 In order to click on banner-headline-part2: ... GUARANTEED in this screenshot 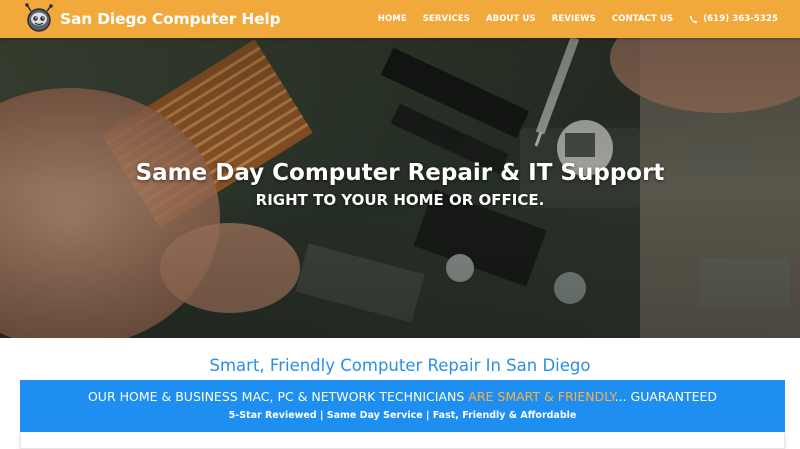, I will do `click(666, 396)`.